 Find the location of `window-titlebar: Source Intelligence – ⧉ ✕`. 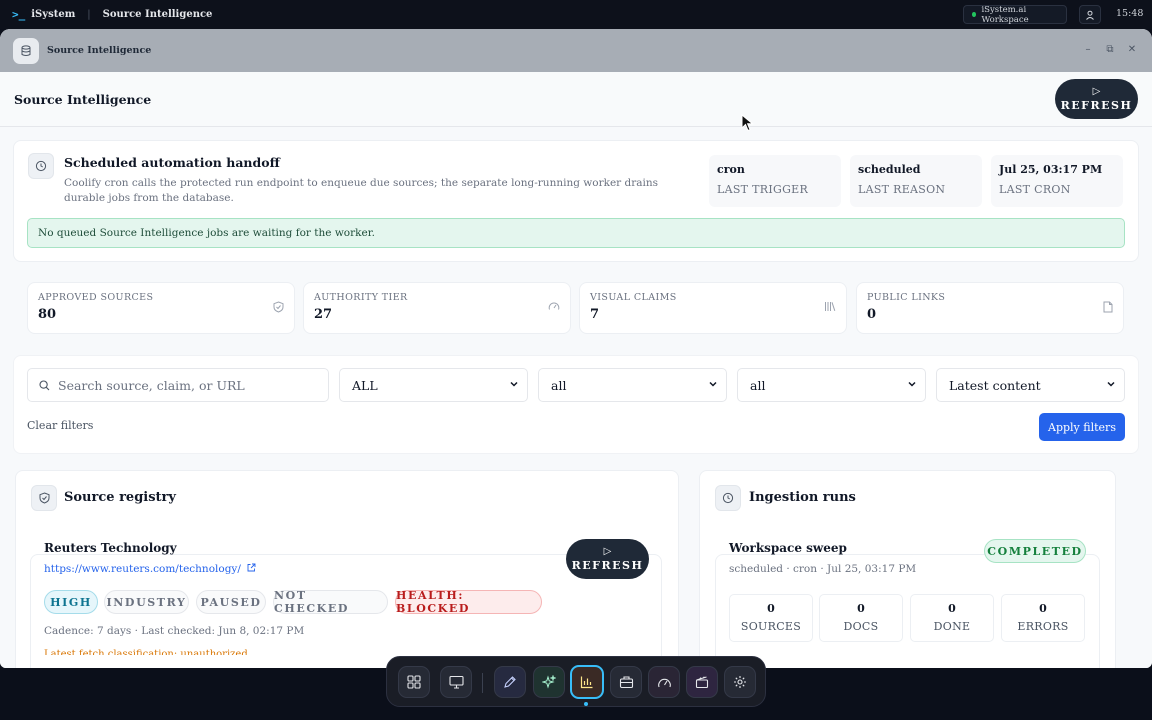

window-titlebar: Source Intelligence – ⧉ ✕ is located at coordinates (576, 50).